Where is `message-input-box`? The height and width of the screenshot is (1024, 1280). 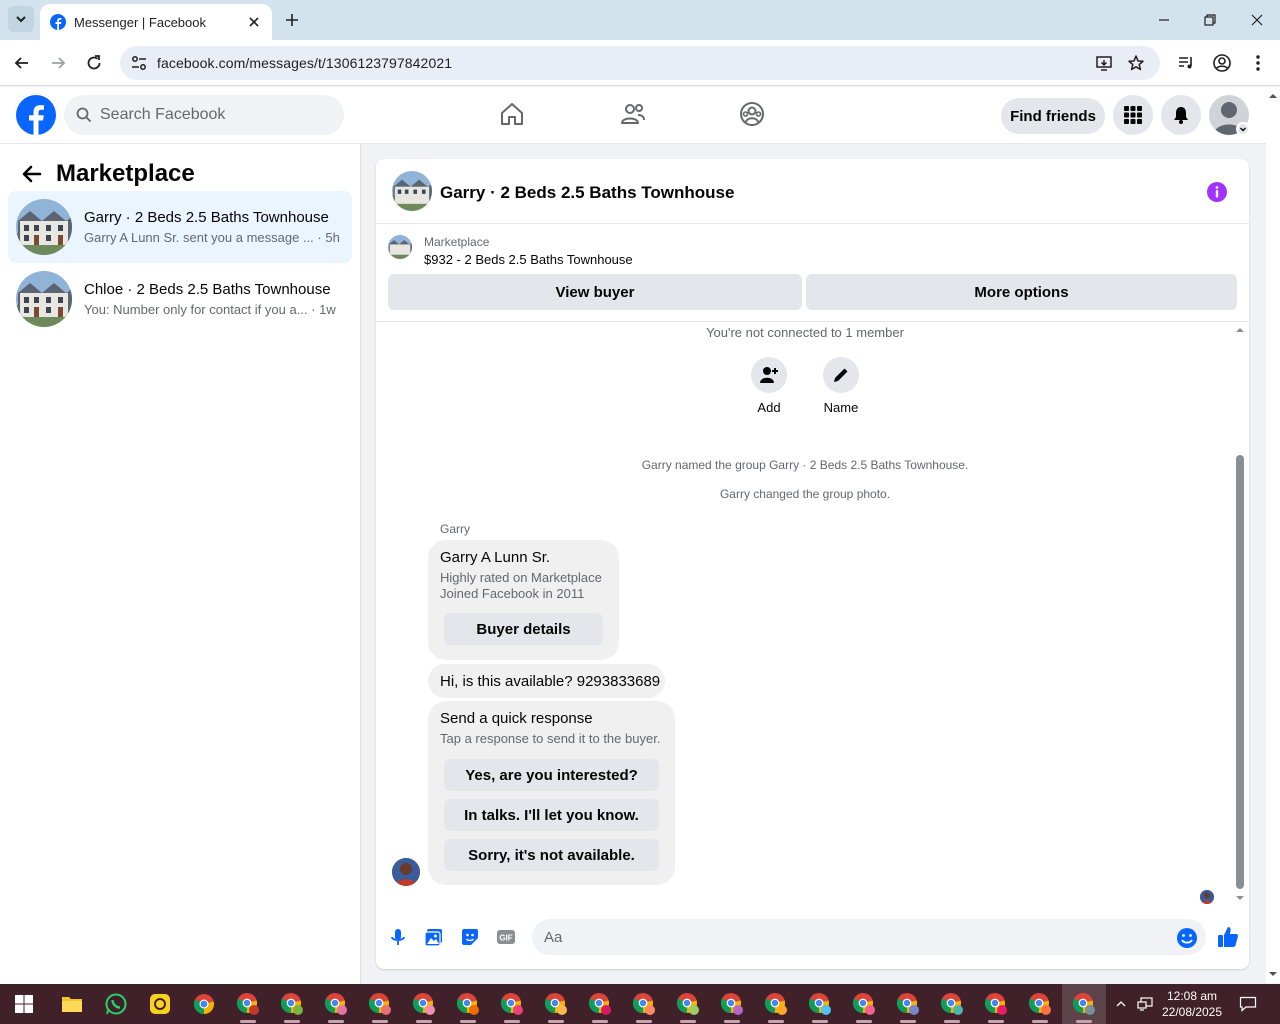 message-input-box is located at coordinates (869, 937).